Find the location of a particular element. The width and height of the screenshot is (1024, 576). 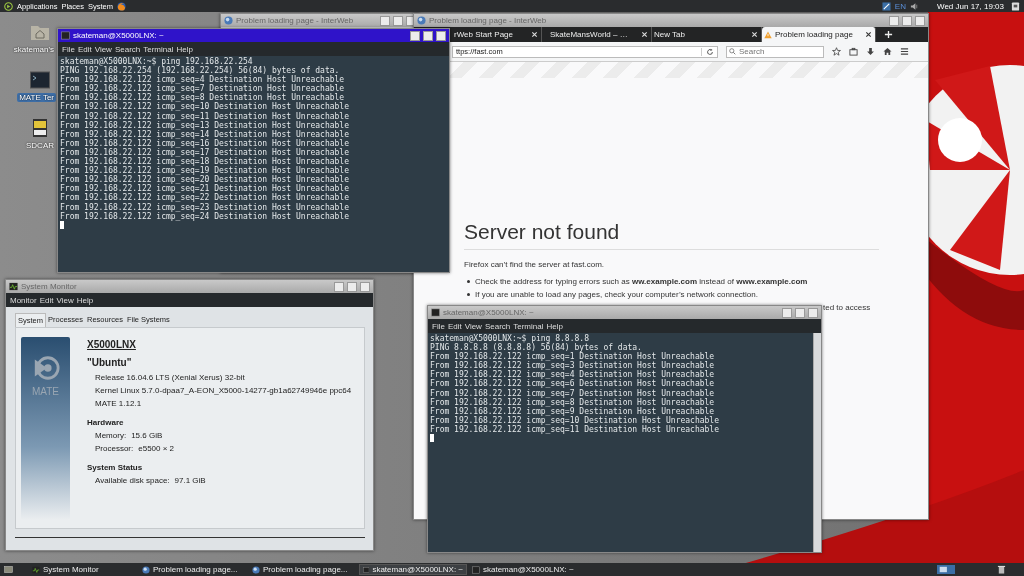

error-message: Firefox can’t find the server at fast.com. is located at coordinates (535, 264).